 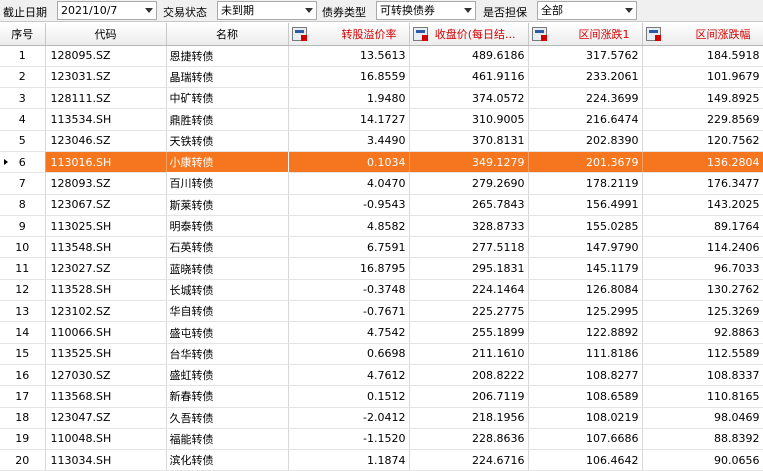 What do you see at coordinates (349, 375) in the screenshot?
I see `premium-cell: 4.7612` at bounding box center [349, 375].